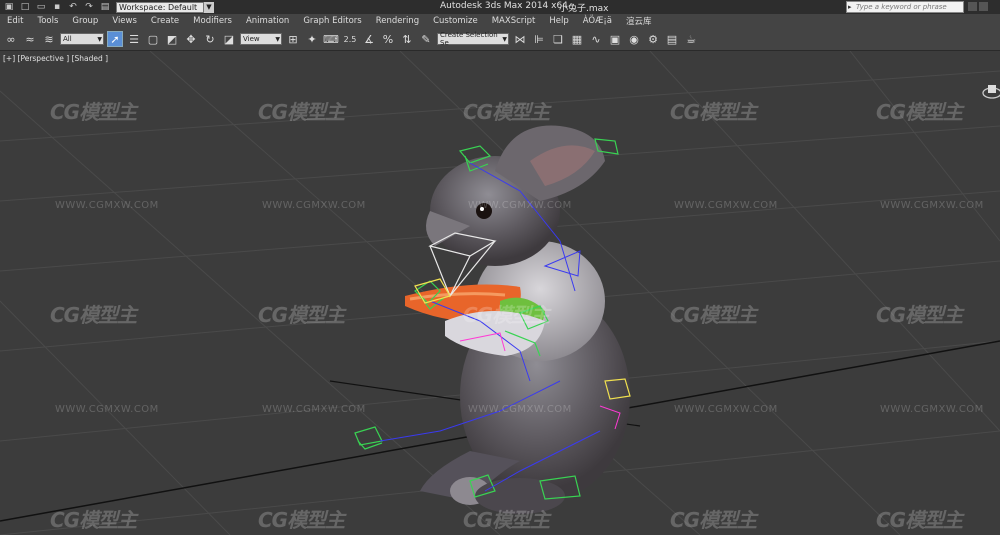  What do you see at coordinates (30, 39) in the screenshot?
I see `unlink-icon: ≈` at bounding box center [30, 39].